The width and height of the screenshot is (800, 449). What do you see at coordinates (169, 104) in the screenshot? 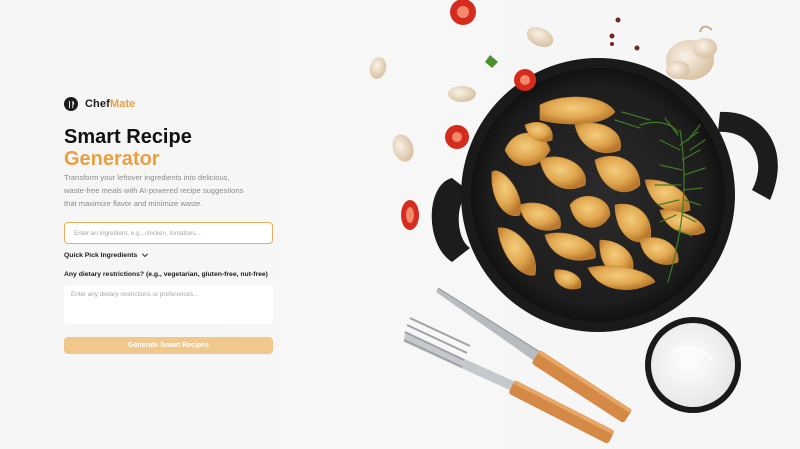
I see `brand-logo: ChefMate` at bounding box center [169, 104].